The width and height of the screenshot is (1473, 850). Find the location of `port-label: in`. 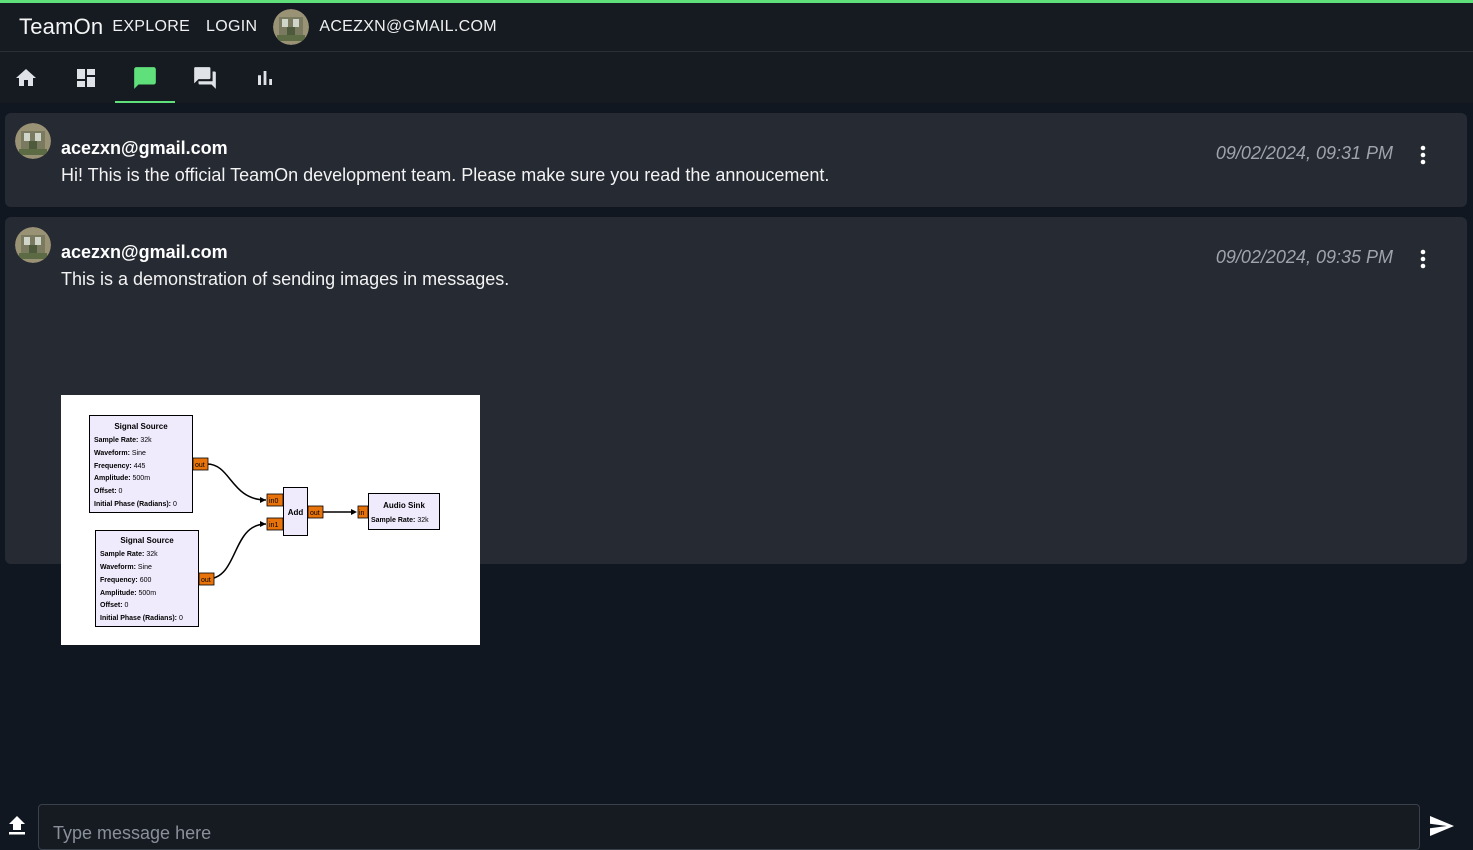

port-label: in is located at coordinates (362, 513).